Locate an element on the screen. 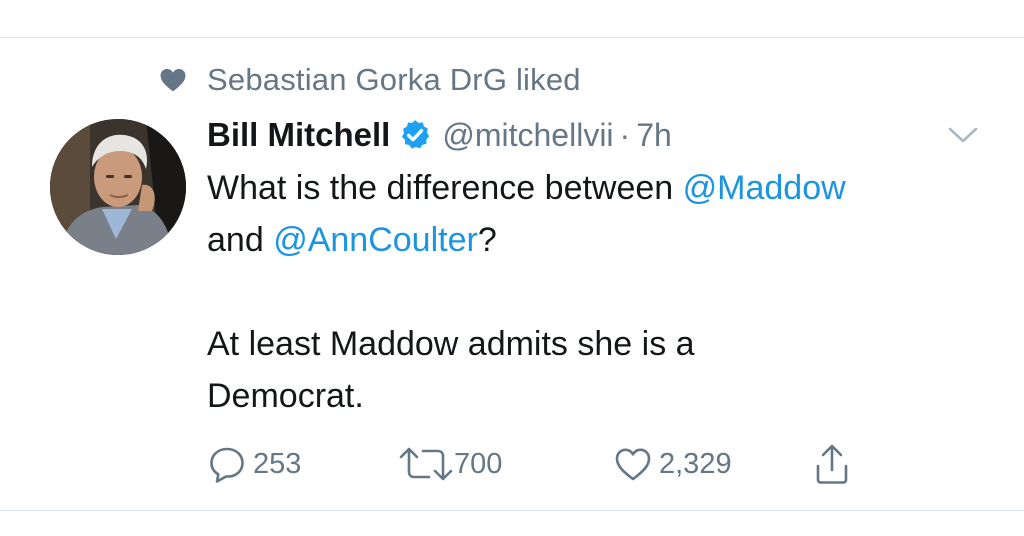  author-name: Bill Mitchell is located at coordinates (298, 135).